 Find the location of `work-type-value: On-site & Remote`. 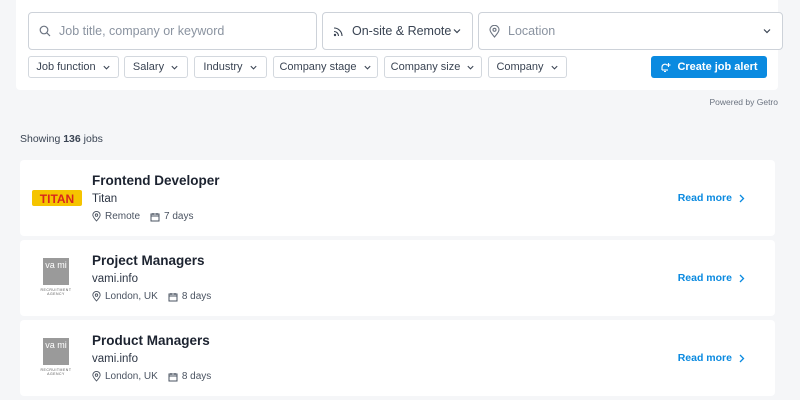

work-type-value: On-site & Remote is located at coordinates (402, 31).